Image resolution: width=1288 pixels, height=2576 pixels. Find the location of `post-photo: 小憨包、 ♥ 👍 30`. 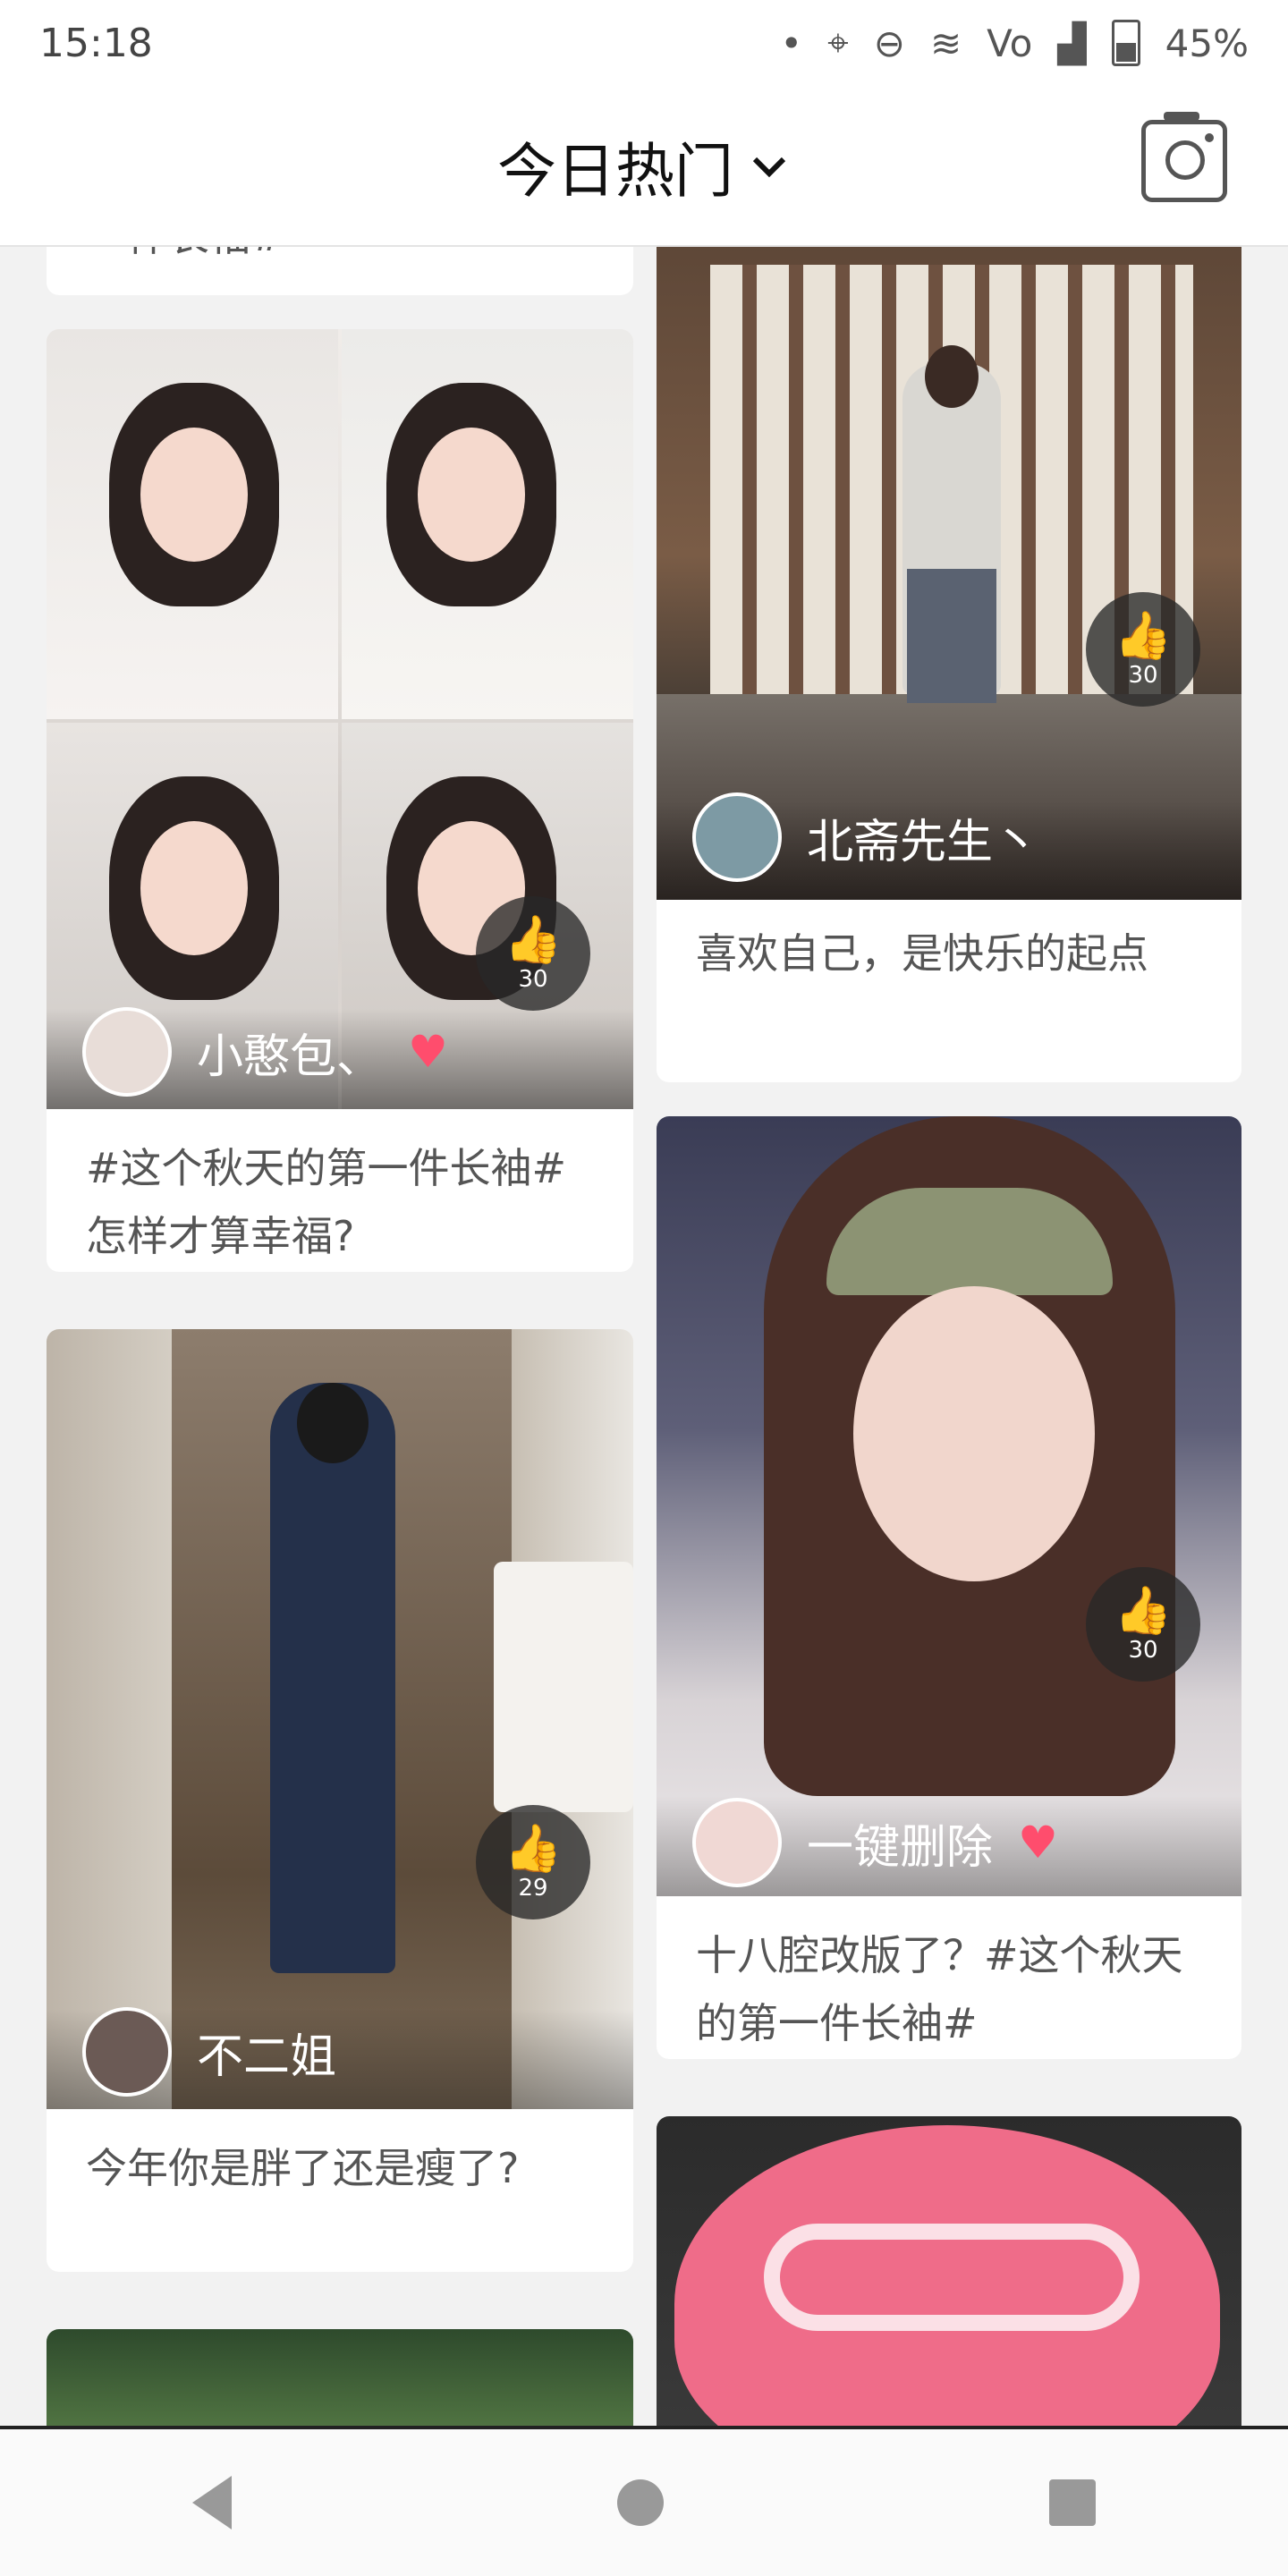

post-photo: 小憨包、 ♥ 👍 30 is located at coordinates (340, 719).